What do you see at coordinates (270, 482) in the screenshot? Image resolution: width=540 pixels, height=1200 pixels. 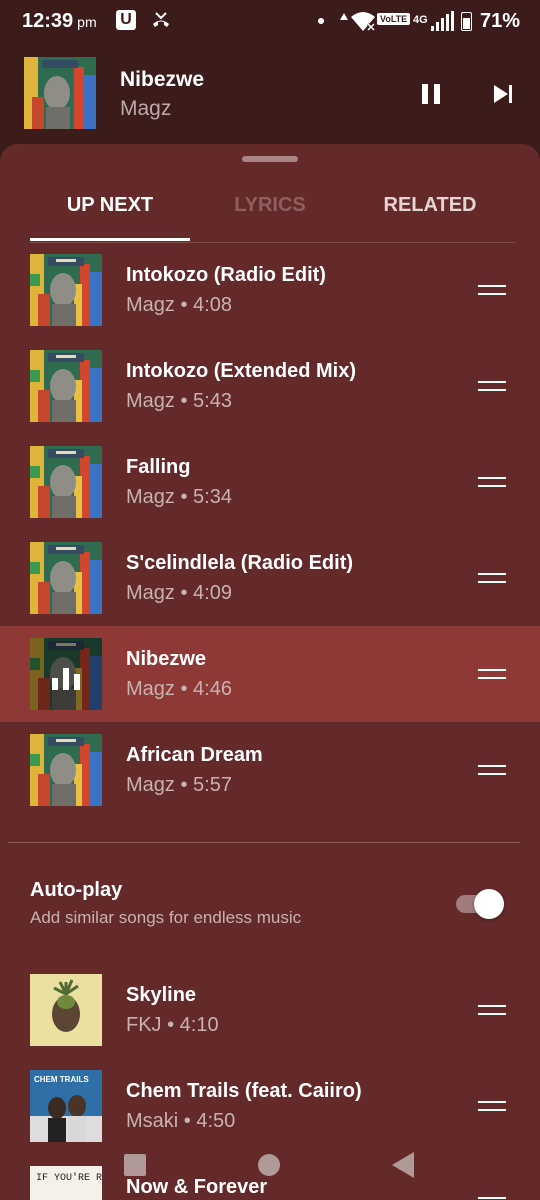 I see `queue-item: Falling Magz • 5:34` at bounding box center [270, 482].